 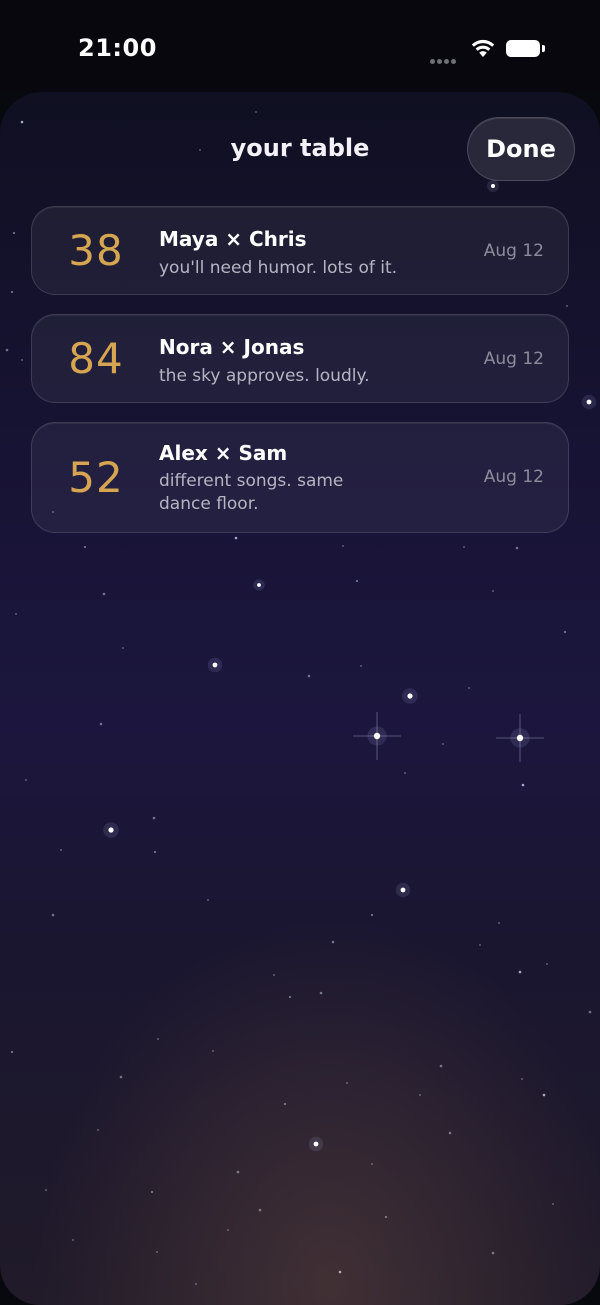 What do you see at coordinates (96, 250) in the screenshot?
I see `match-score: 38` at bounding box center [96, 250].